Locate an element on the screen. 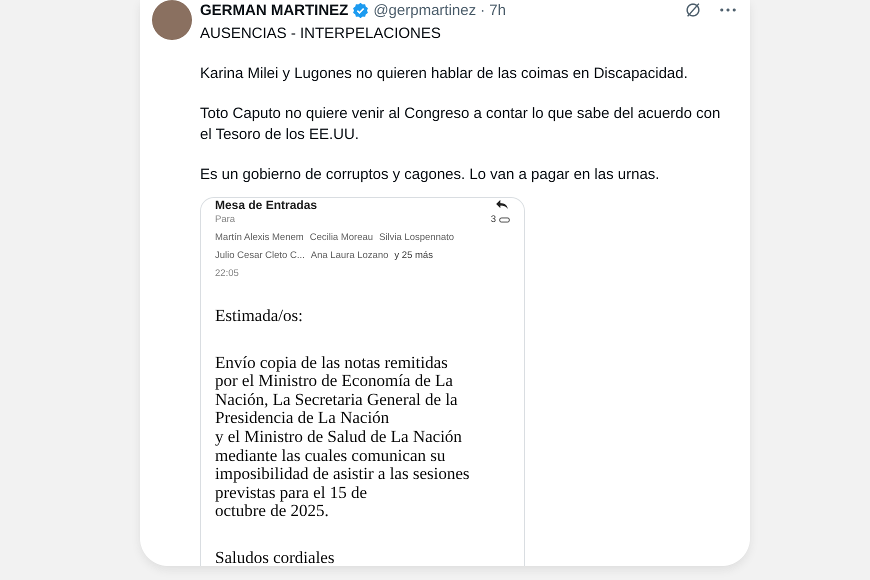 The image size is (870, 580). post-time: · 7h is located at coordinates (493, 10).